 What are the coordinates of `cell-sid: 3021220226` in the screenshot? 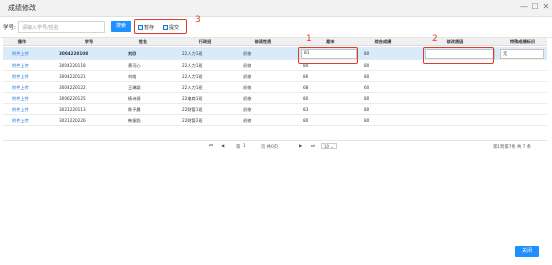 It's located at (72, 120).